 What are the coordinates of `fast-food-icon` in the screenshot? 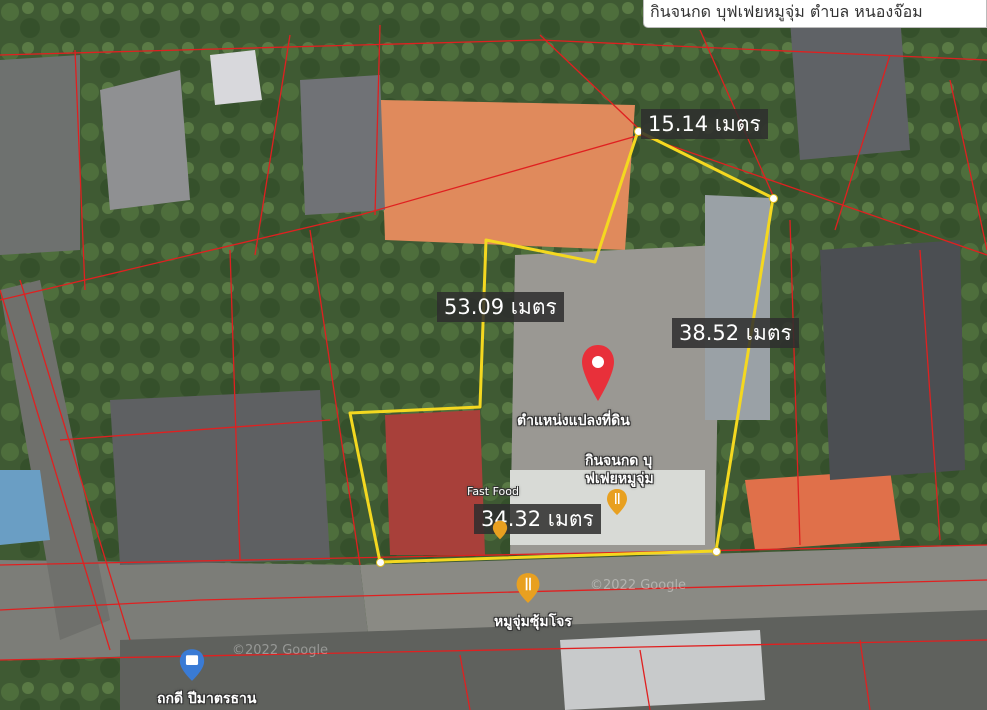 It's located at (500, 530).